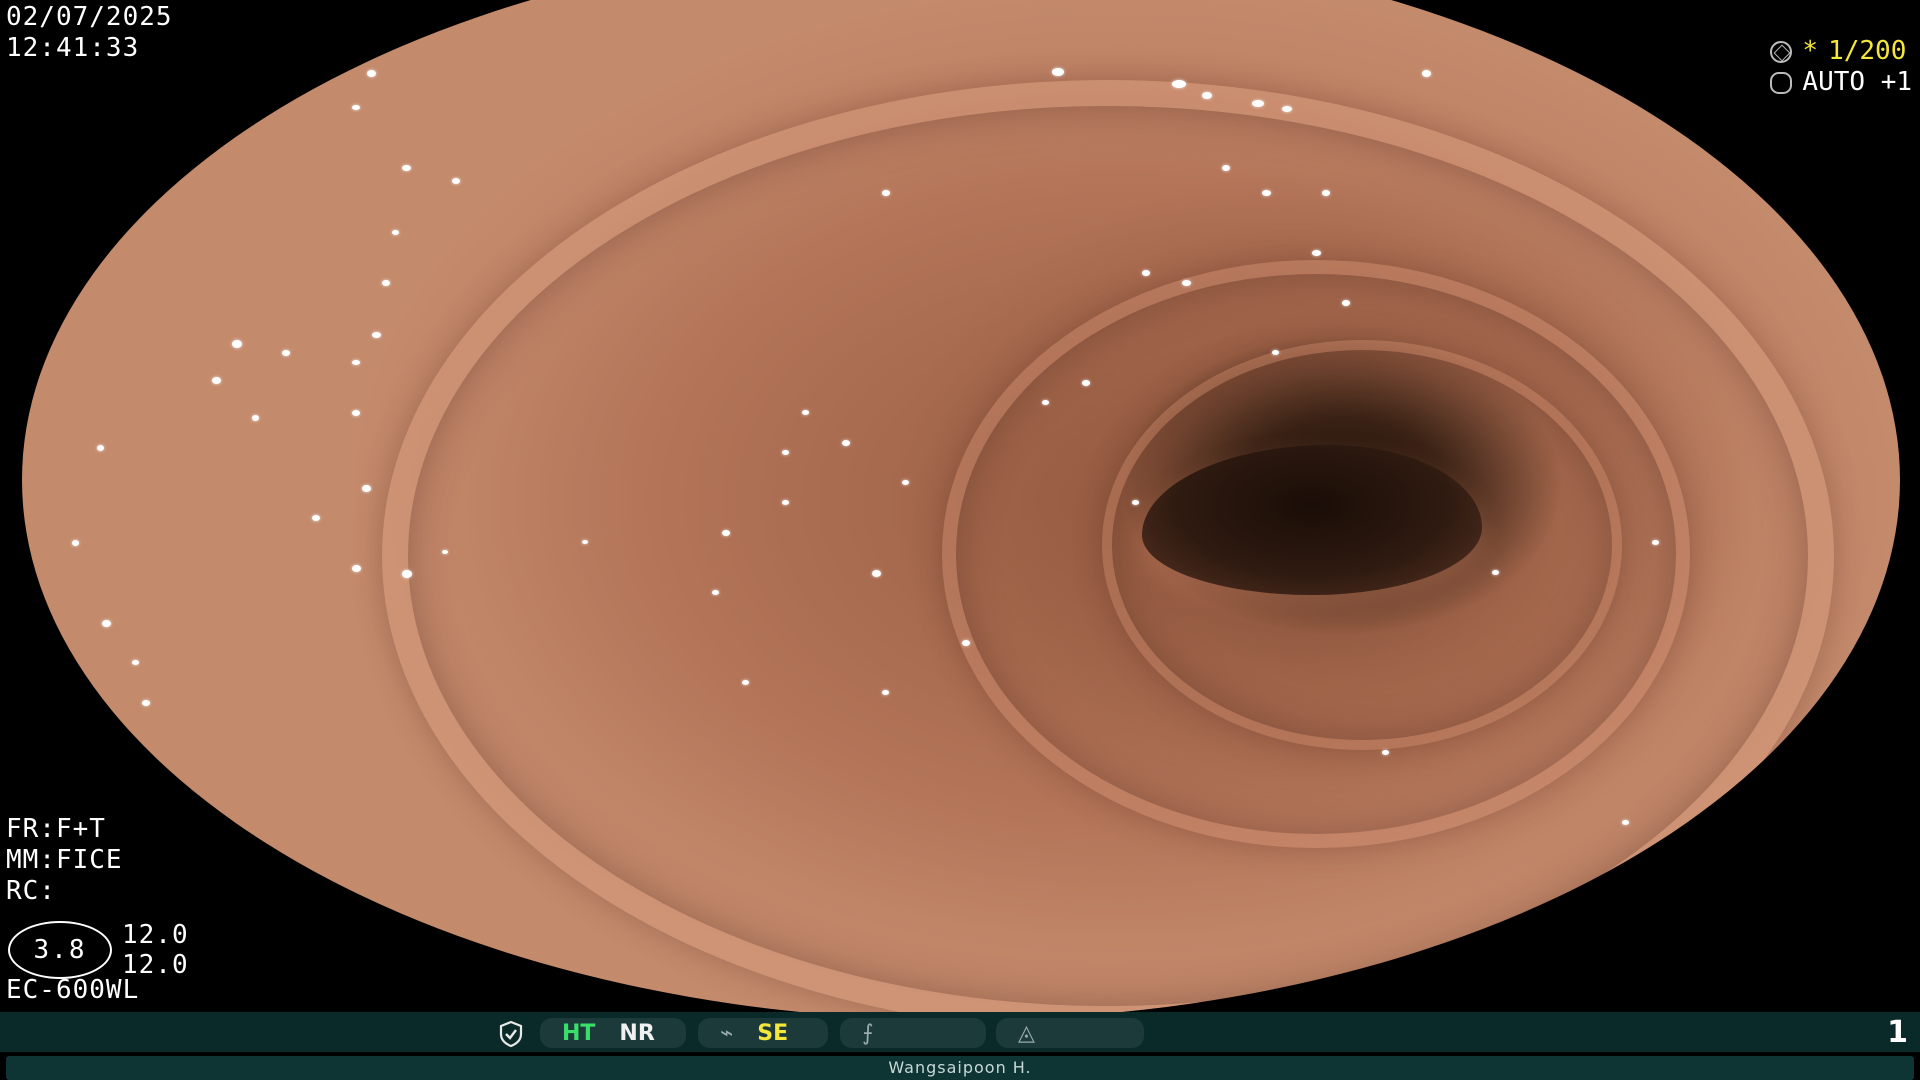  Describe the element at coordinates (60, 950) in the screenshot. I see `zoom-badge: 3.8` at that location.